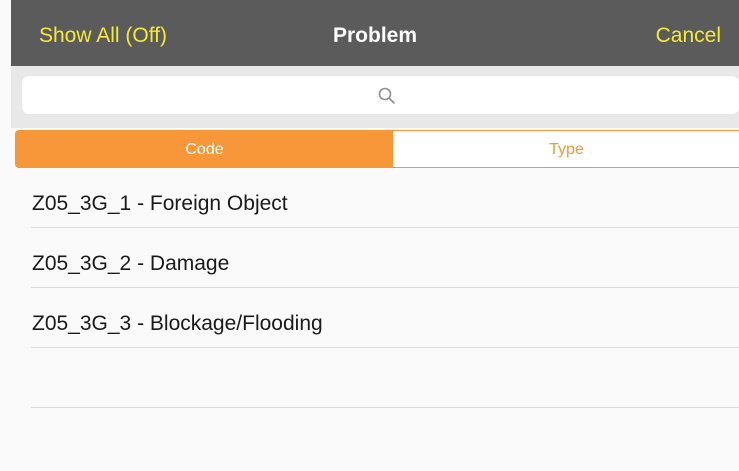 The image size is (739, 471). Describe the element at coordinates (369, 258) in the screenshot. I see `list-item: Z05_3G_2 - Damage` at that location.